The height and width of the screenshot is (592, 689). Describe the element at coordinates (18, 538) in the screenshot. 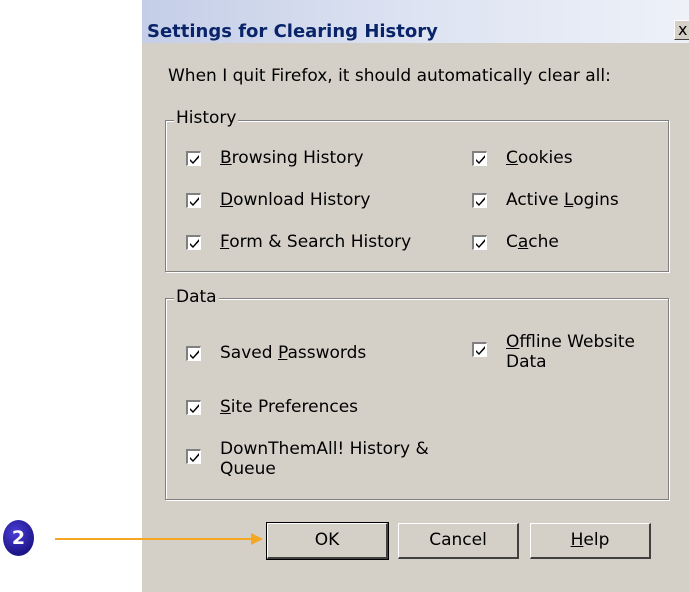

I see `step-number-badge: 2` at that location.